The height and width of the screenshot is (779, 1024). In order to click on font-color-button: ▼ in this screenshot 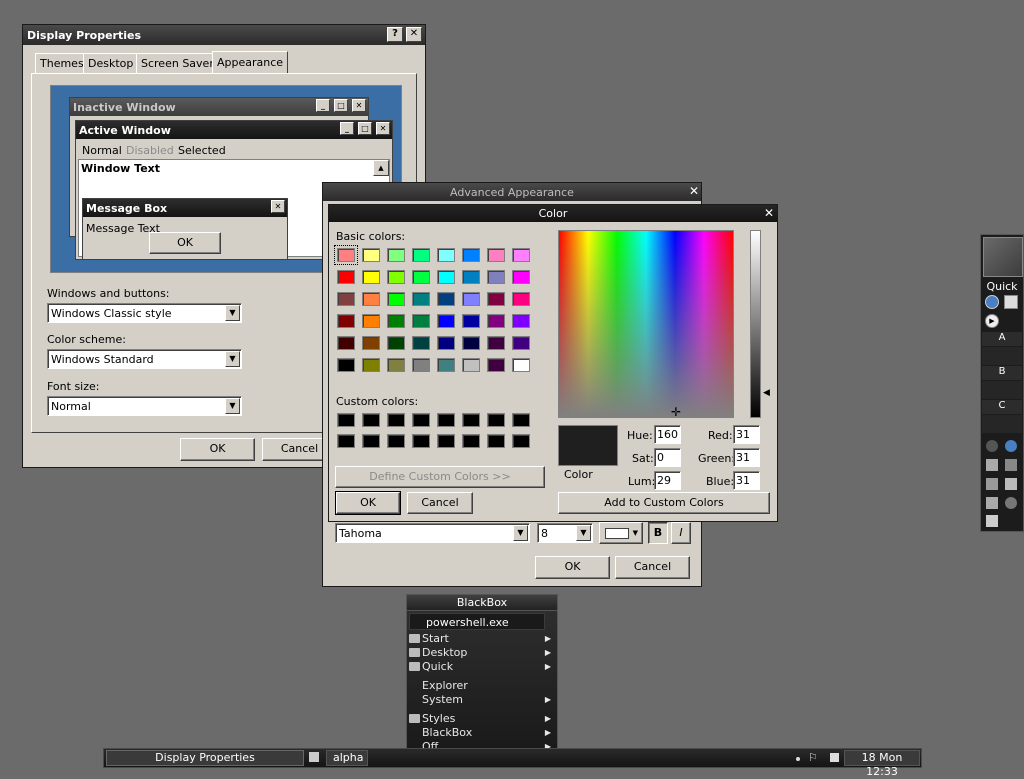, I will do `click(621, 533)`.